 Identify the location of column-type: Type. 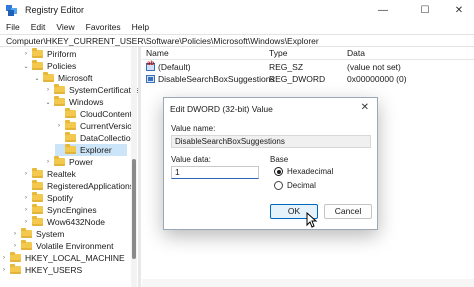
(278, 53).